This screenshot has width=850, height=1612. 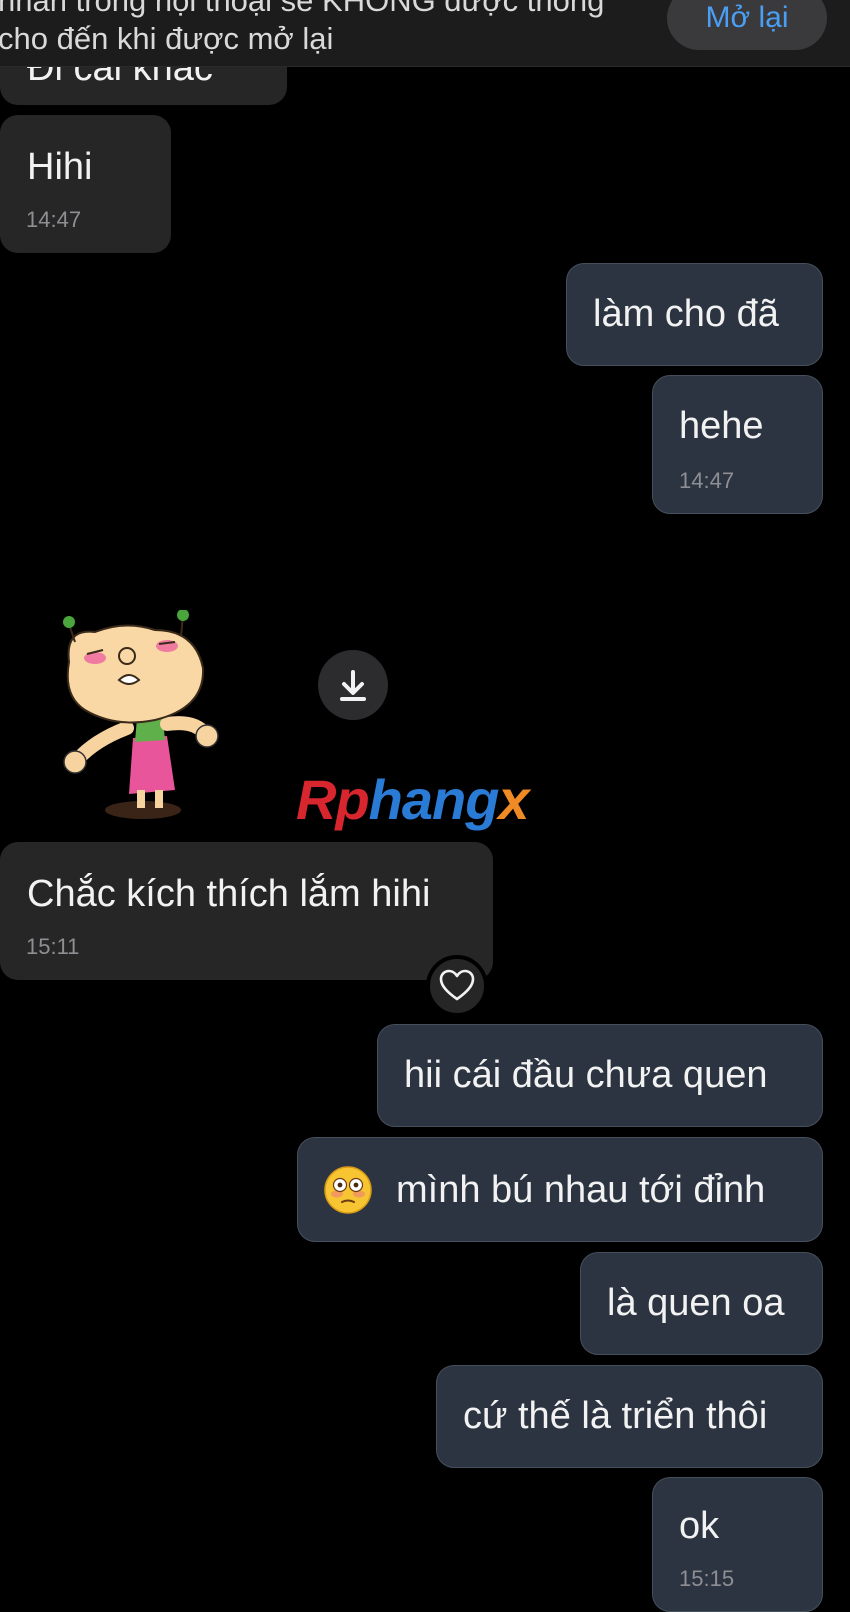 I want to click on message-incoming-chac-kich-thich: Chắc kích thích lắm hihi 15:11, so click(x=246, y=911).